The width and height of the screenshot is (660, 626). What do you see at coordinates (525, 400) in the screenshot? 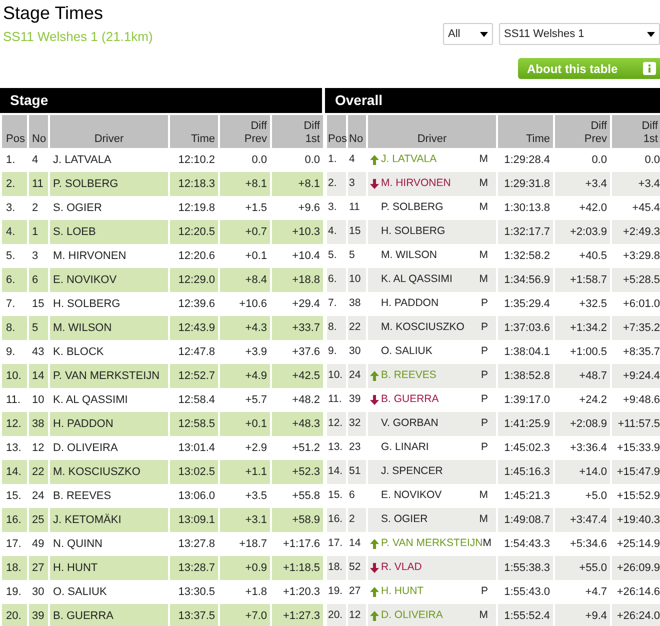
I see `table-cell: 1:39:17.0` at bounding box center [525, 400].